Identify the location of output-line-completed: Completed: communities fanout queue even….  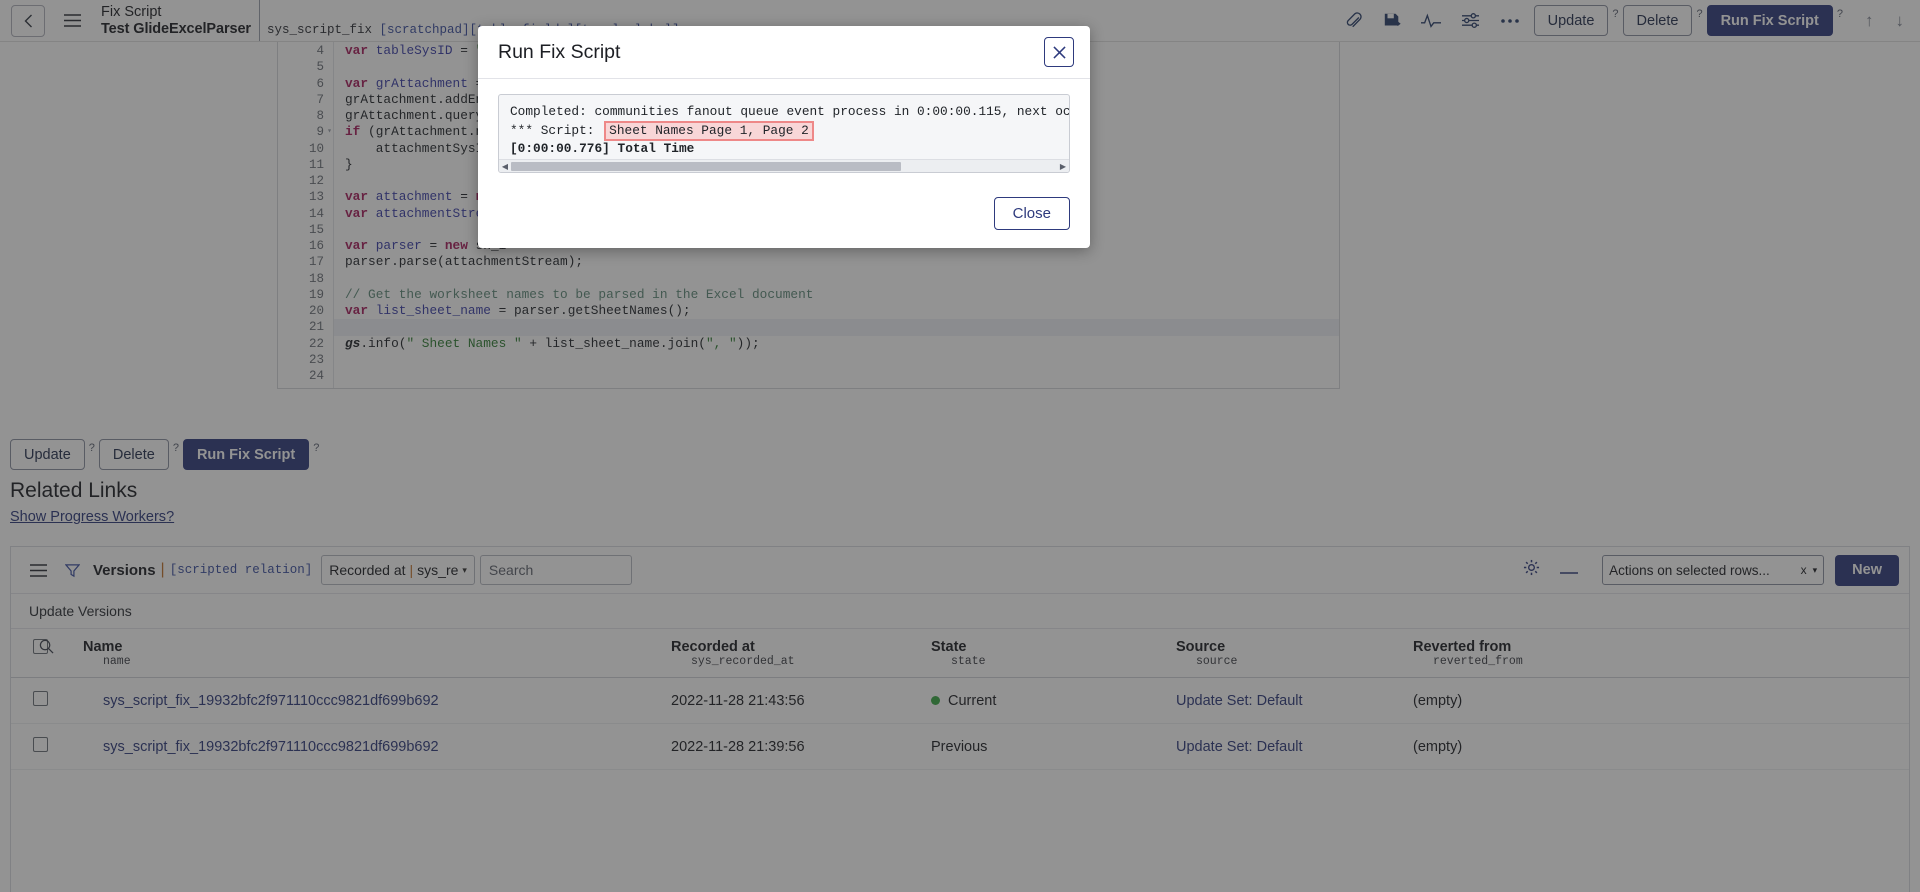
(789, 111).